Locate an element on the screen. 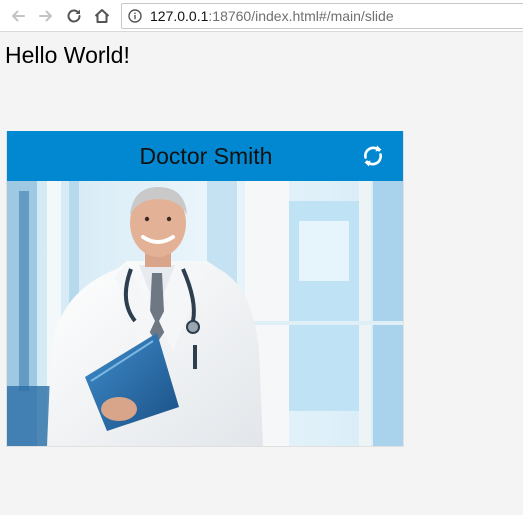  refresh-icon is located at coordinates (373, 156).